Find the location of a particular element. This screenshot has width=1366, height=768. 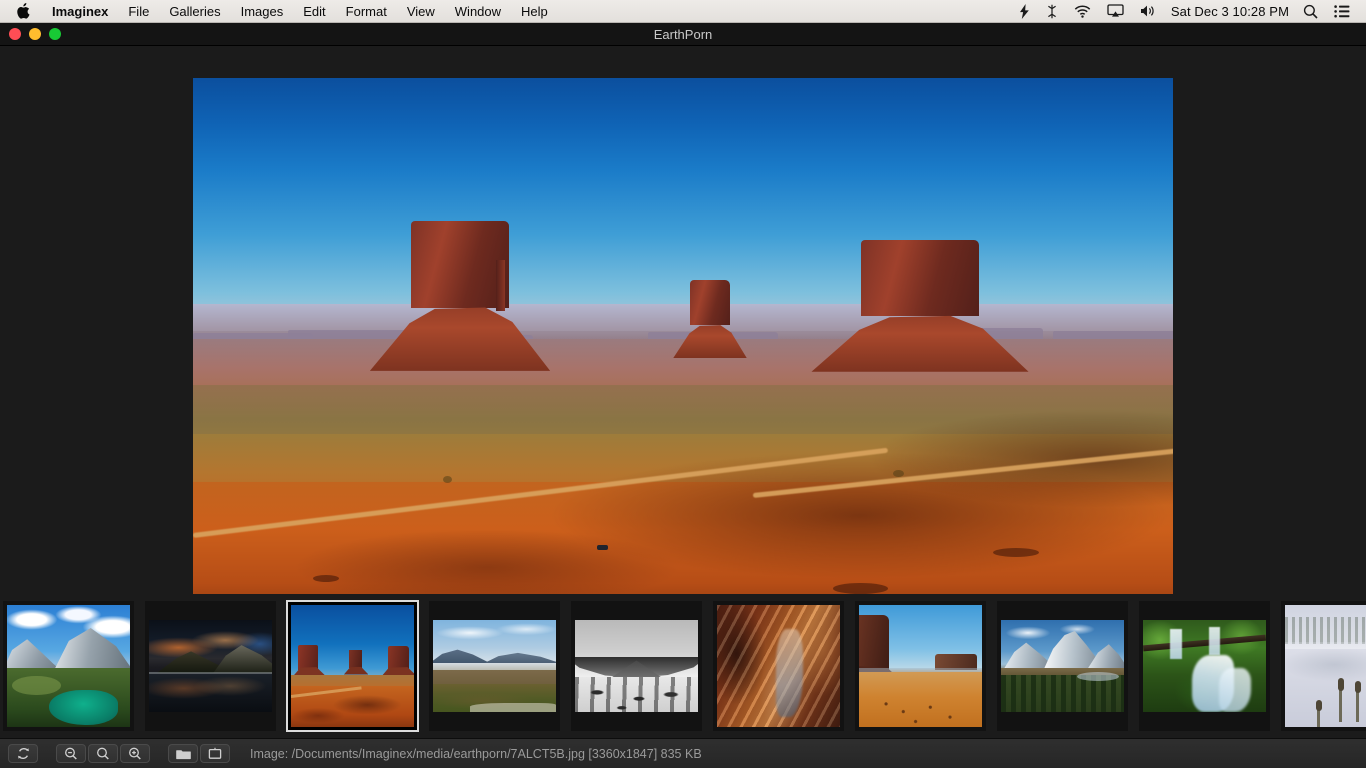

zoom-out-button is located at coordinates (71, 753).